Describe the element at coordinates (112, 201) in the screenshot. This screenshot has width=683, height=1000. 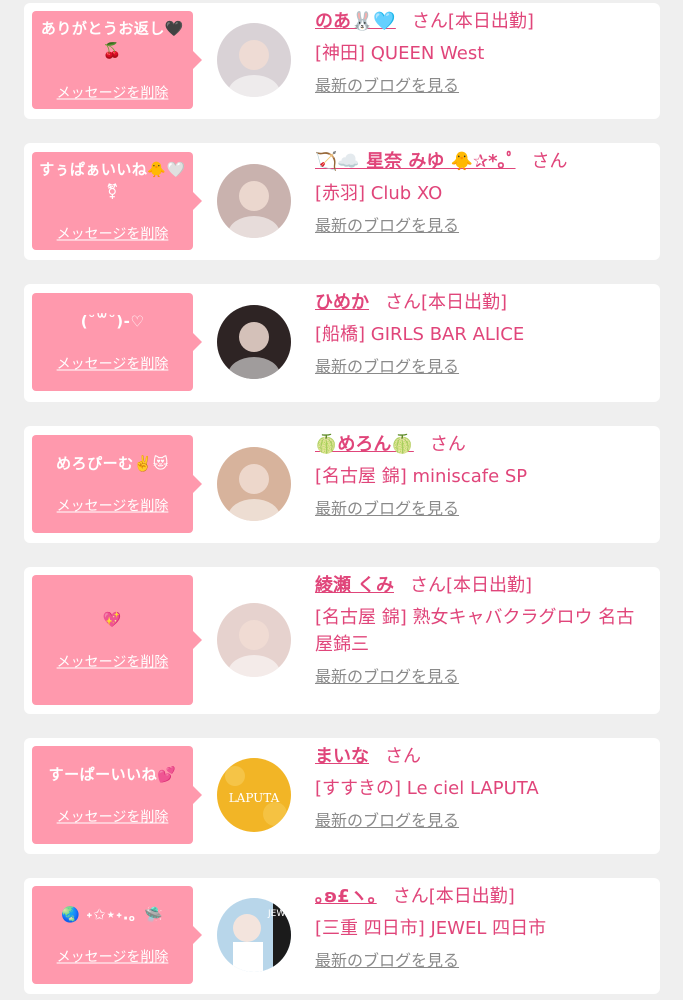
I see `message-bubble-content: すぅぱぁいいね🐥🤍⚧ メッセージを削除` at that location.